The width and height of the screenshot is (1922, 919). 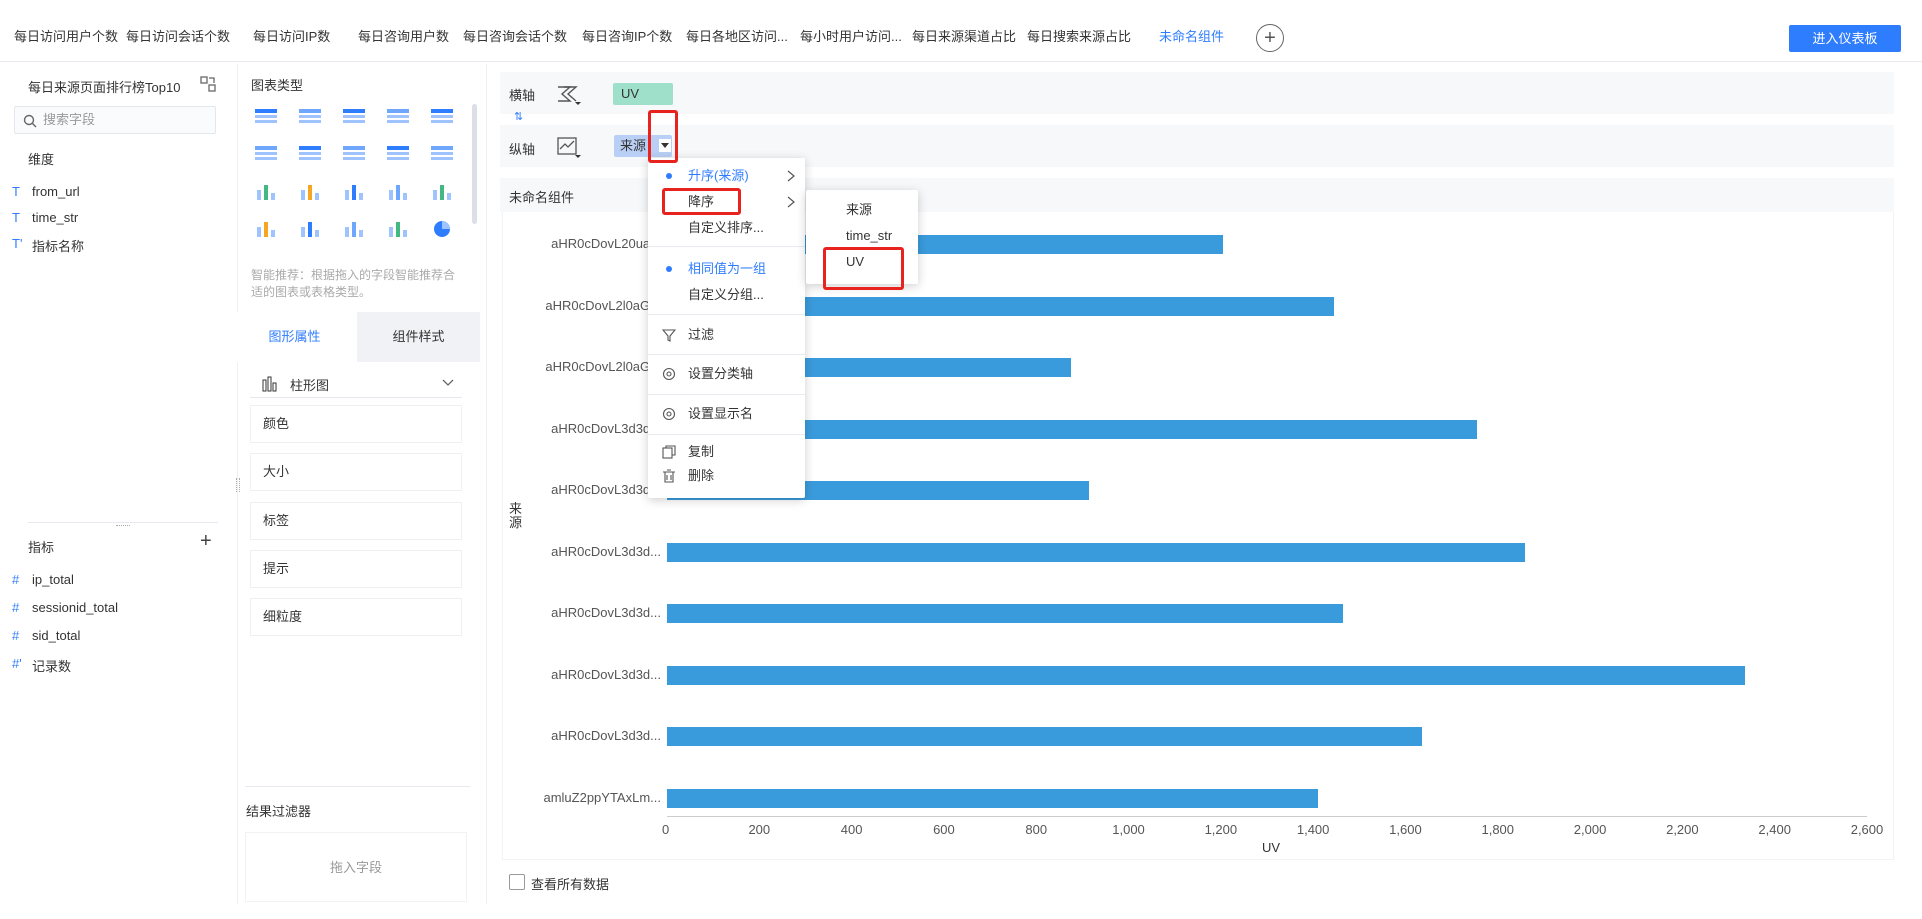 What do you see at coordinates (1191, 37) in the screenshot?
I see `tab-unnamed-component: 未命名组件` at bounding box center [1191, 37].